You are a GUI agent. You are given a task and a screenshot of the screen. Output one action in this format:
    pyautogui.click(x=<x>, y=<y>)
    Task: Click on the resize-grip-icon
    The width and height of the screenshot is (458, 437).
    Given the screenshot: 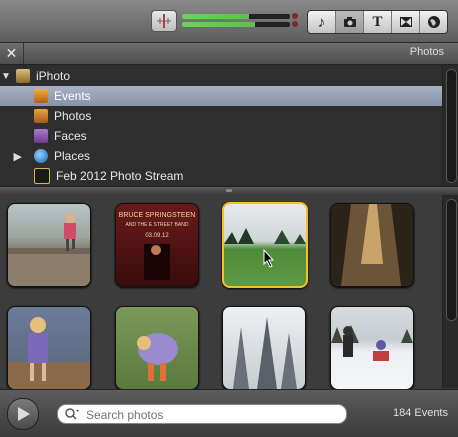 What is the action you would take?
    pyautogui.click(x=229, y=190)
    